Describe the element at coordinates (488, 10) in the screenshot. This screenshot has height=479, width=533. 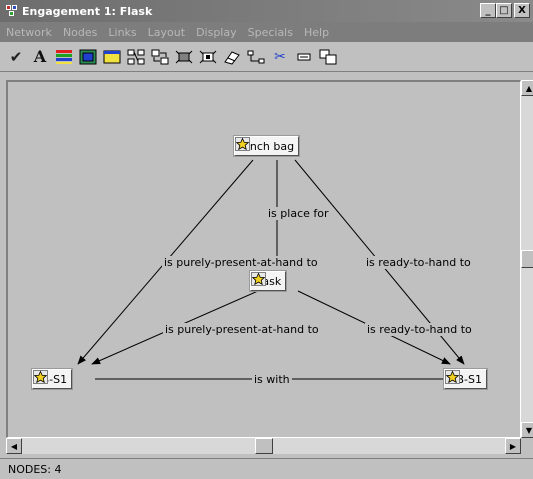
I see `minimize-button: _` at that location.